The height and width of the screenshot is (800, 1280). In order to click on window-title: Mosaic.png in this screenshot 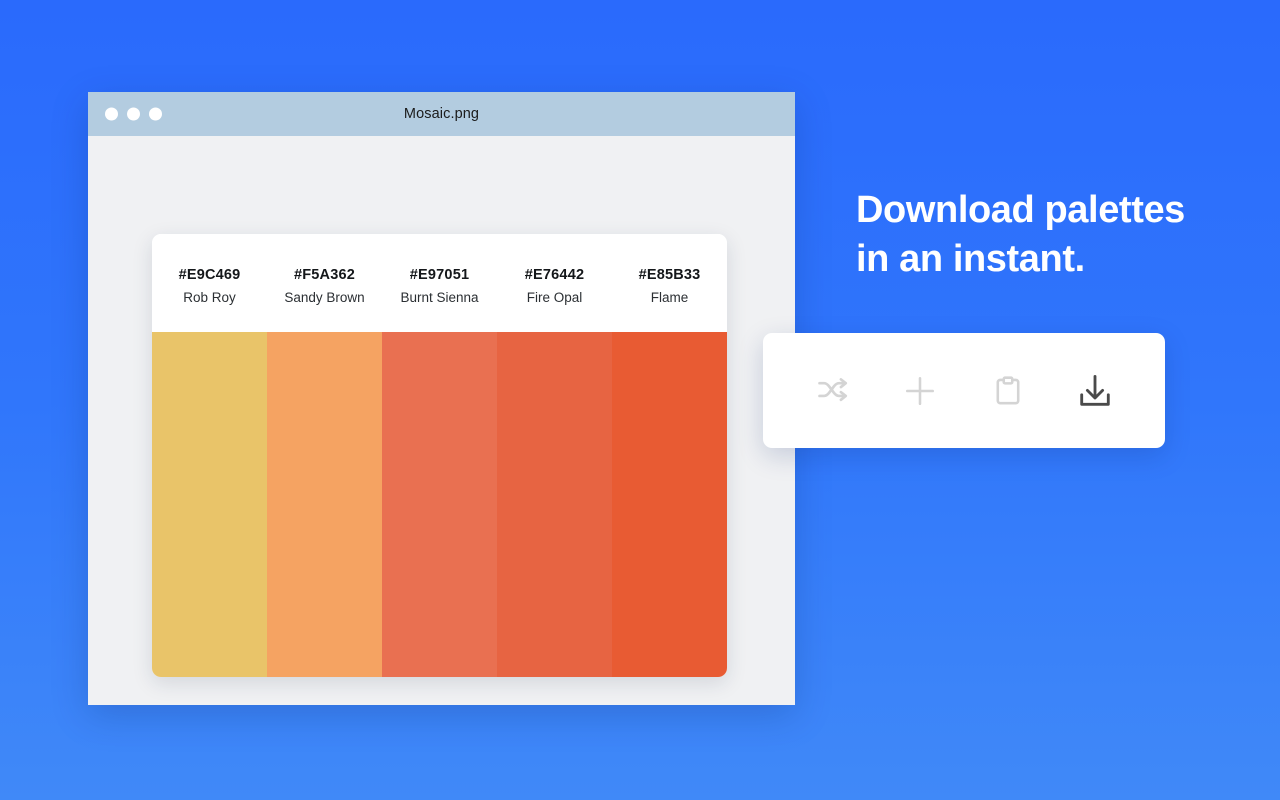, I will do `click(441, 114)`.